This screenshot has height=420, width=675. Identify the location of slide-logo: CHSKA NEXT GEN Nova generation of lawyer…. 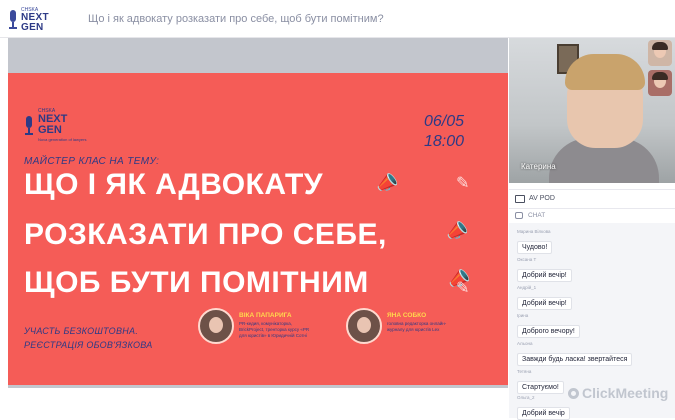
(55, 125).